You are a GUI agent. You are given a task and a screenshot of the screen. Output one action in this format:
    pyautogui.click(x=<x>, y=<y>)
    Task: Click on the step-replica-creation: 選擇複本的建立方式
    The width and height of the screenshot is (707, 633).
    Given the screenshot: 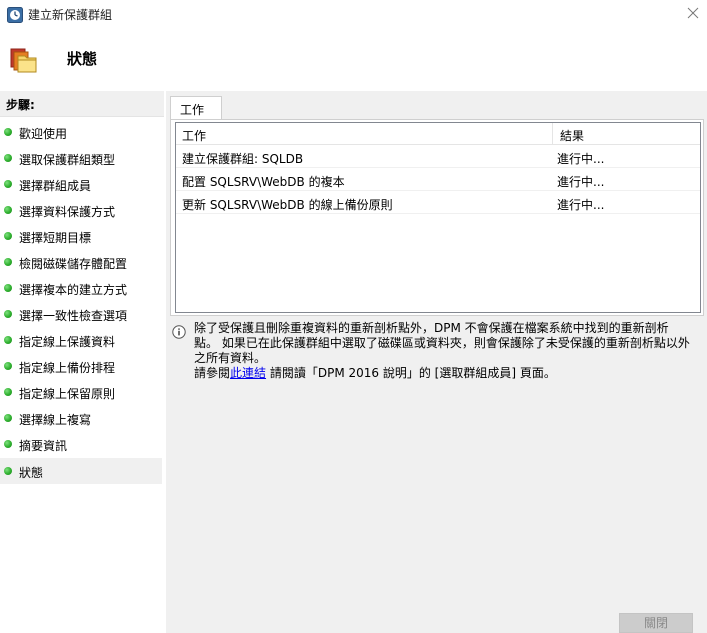 What is the action you would take?
    pyautogui.click(x=81, y=288)
    